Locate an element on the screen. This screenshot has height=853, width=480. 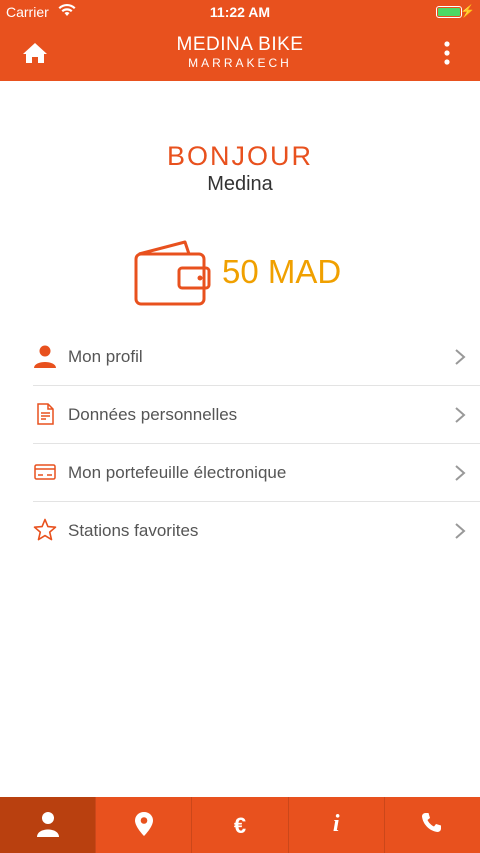
menu-item-label: Mon profil is located at coordinates (105, 356).